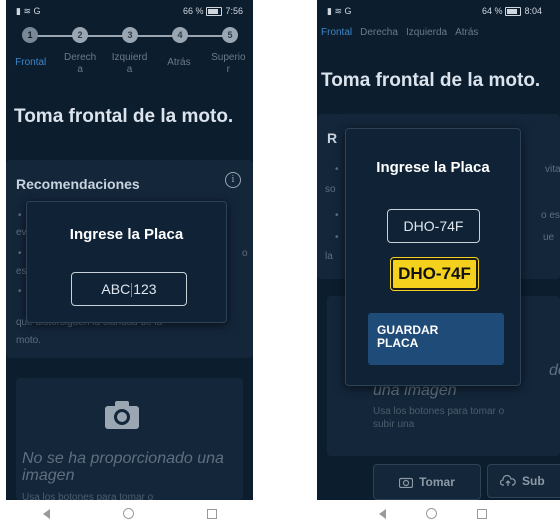 The height and width of the screenshot is (527, 560). I want to click on step-2: 2, so click(80, 35).